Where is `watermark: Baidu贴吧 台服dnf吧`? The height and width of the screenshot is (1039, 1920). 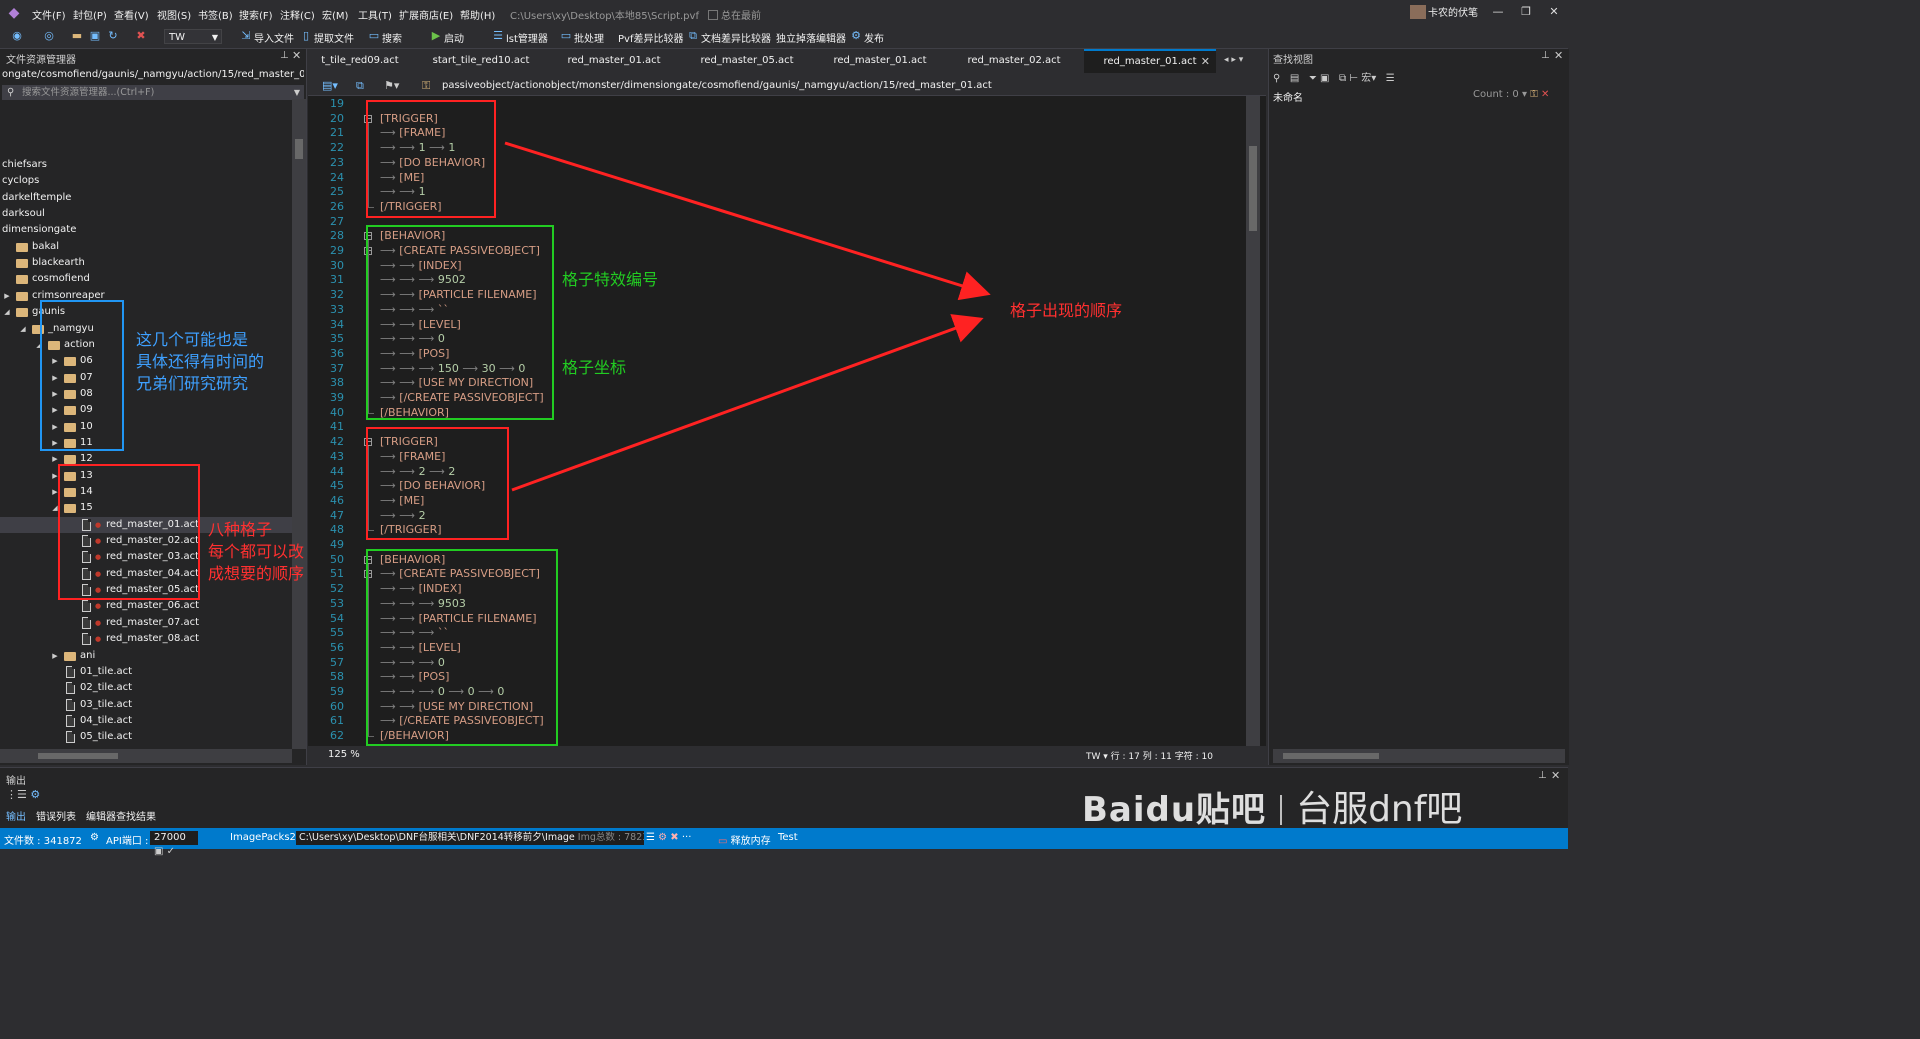 watermark: Baidu贴吧 台服dnf吧 is located at coordinates (1272, 806).